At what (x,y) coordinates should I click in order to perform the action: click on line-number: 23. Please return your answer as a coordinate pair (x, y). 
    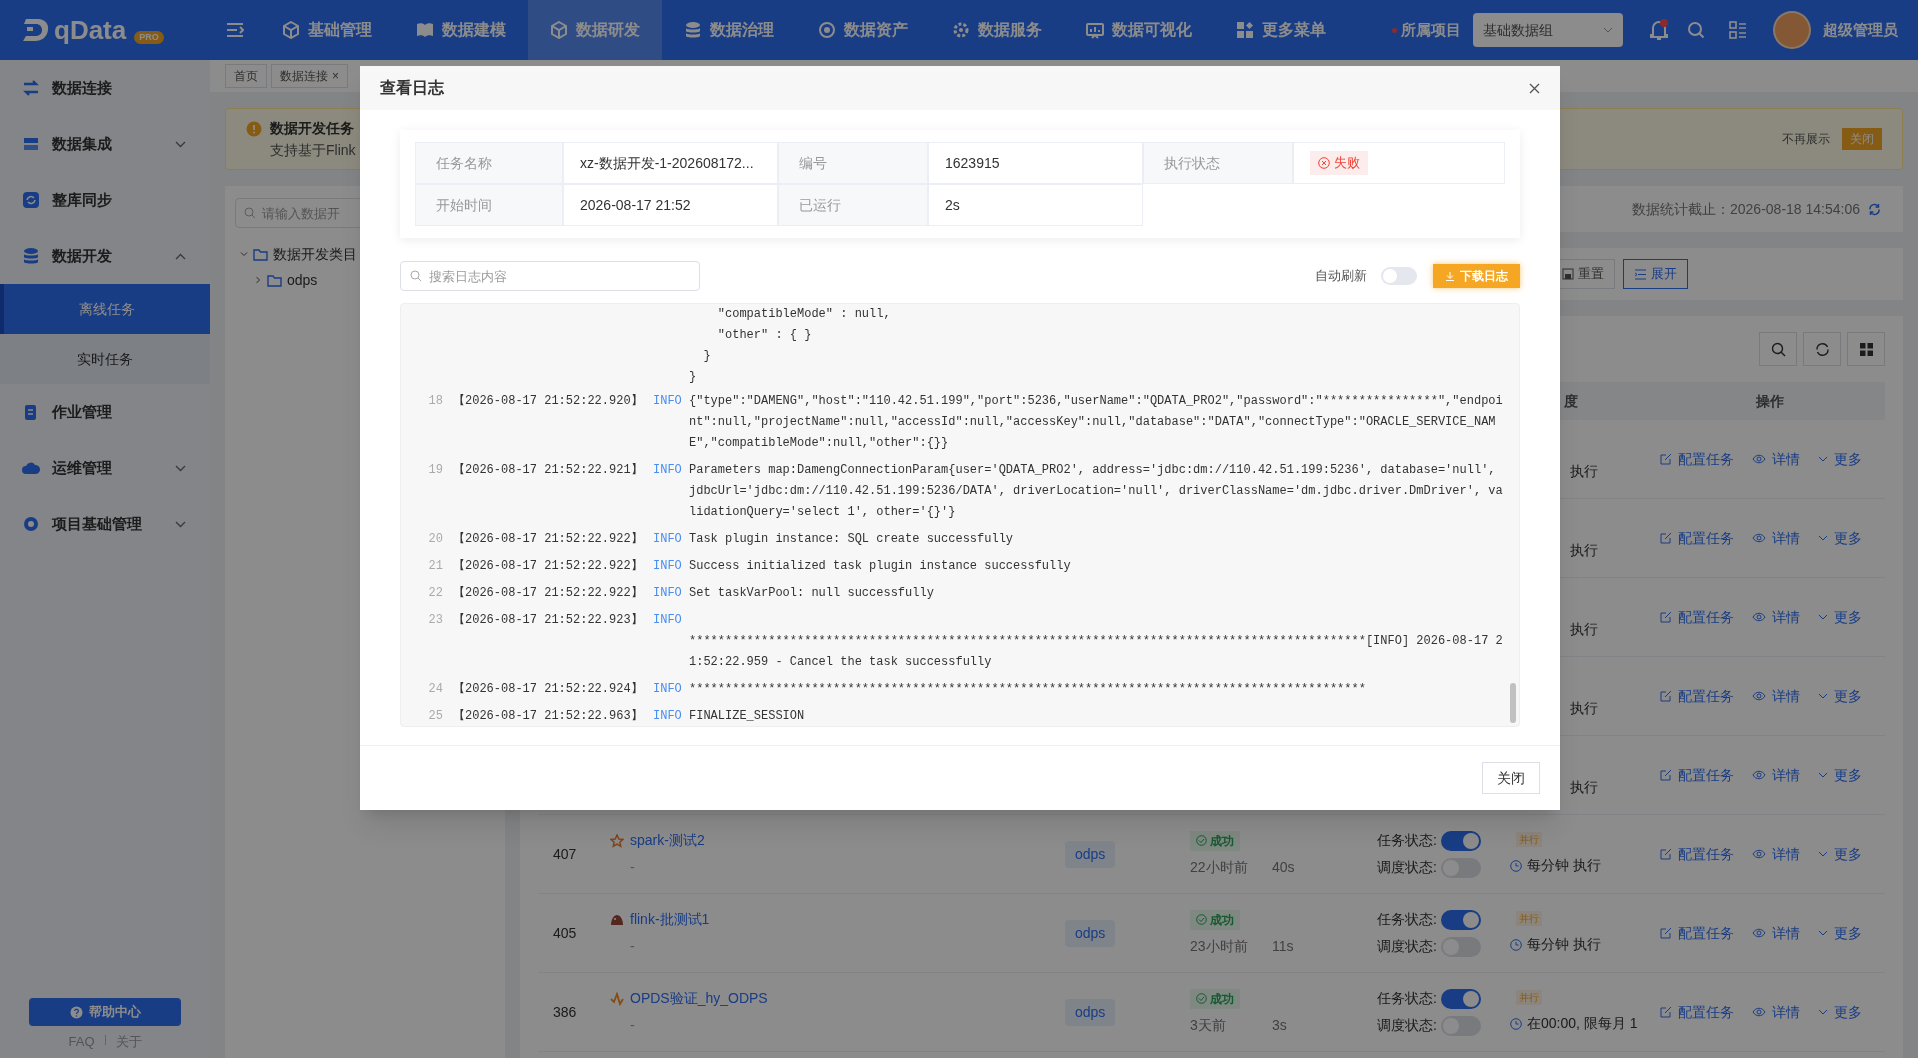
    Looking at the image, I should click on (435, 620).